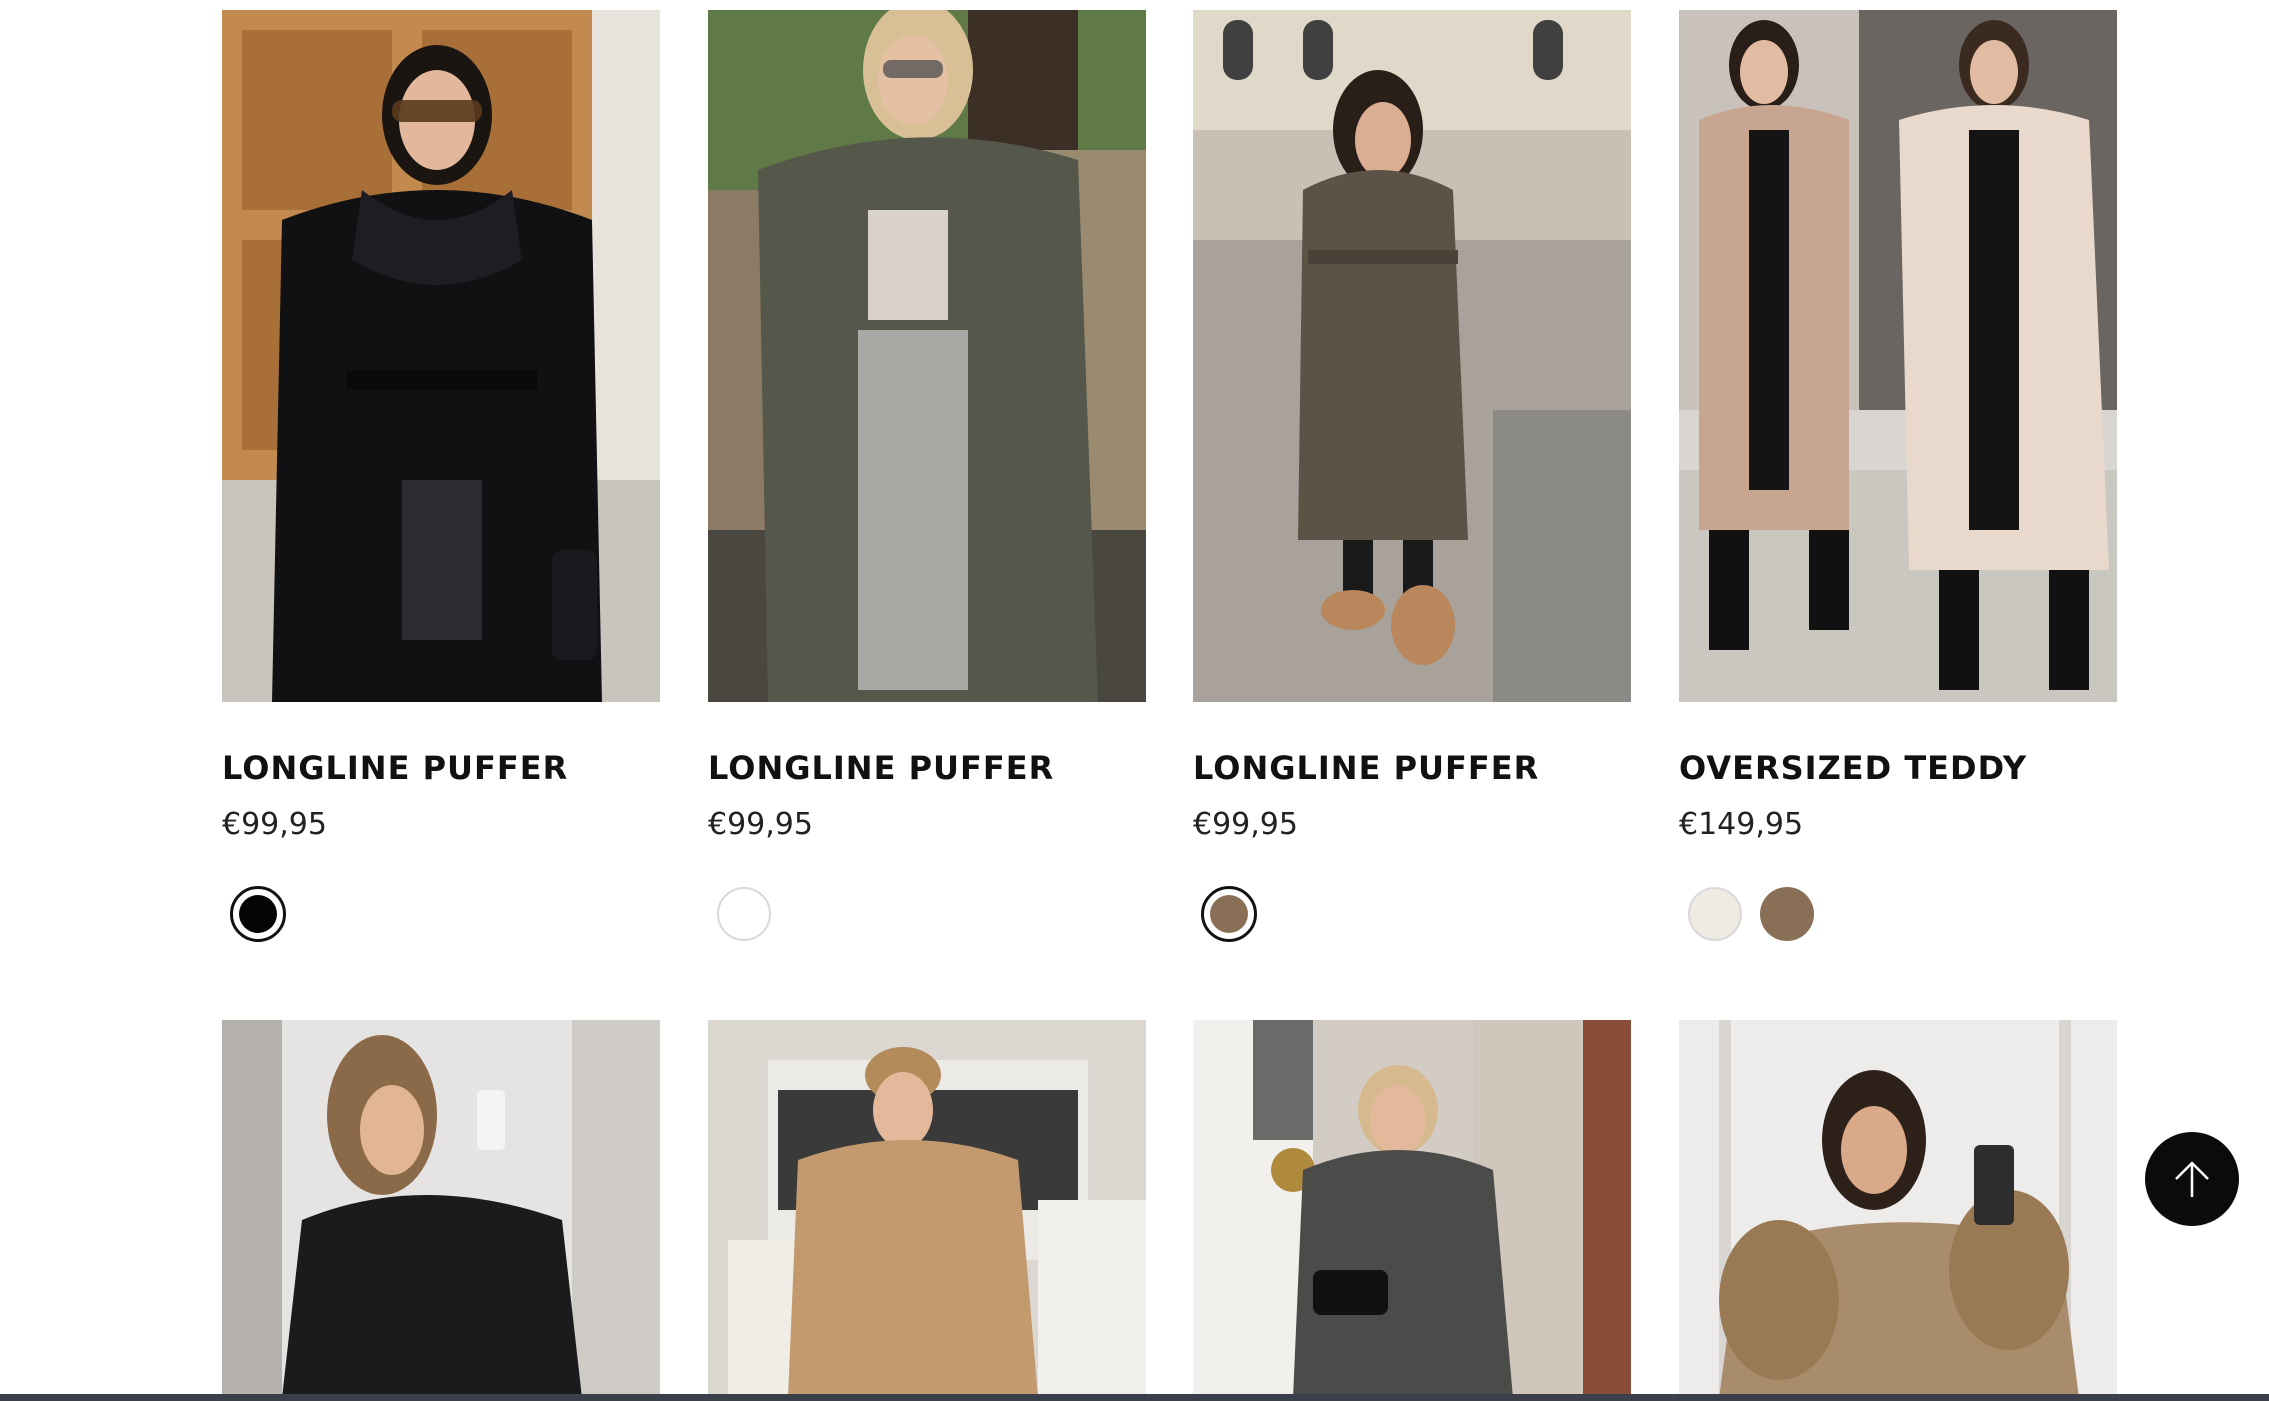 The width and height of the screenshot is (2269, 1401). Describe the element at coordinates (1134, 1397) in the screenshot. I see `window-bottom-edge` at that location.